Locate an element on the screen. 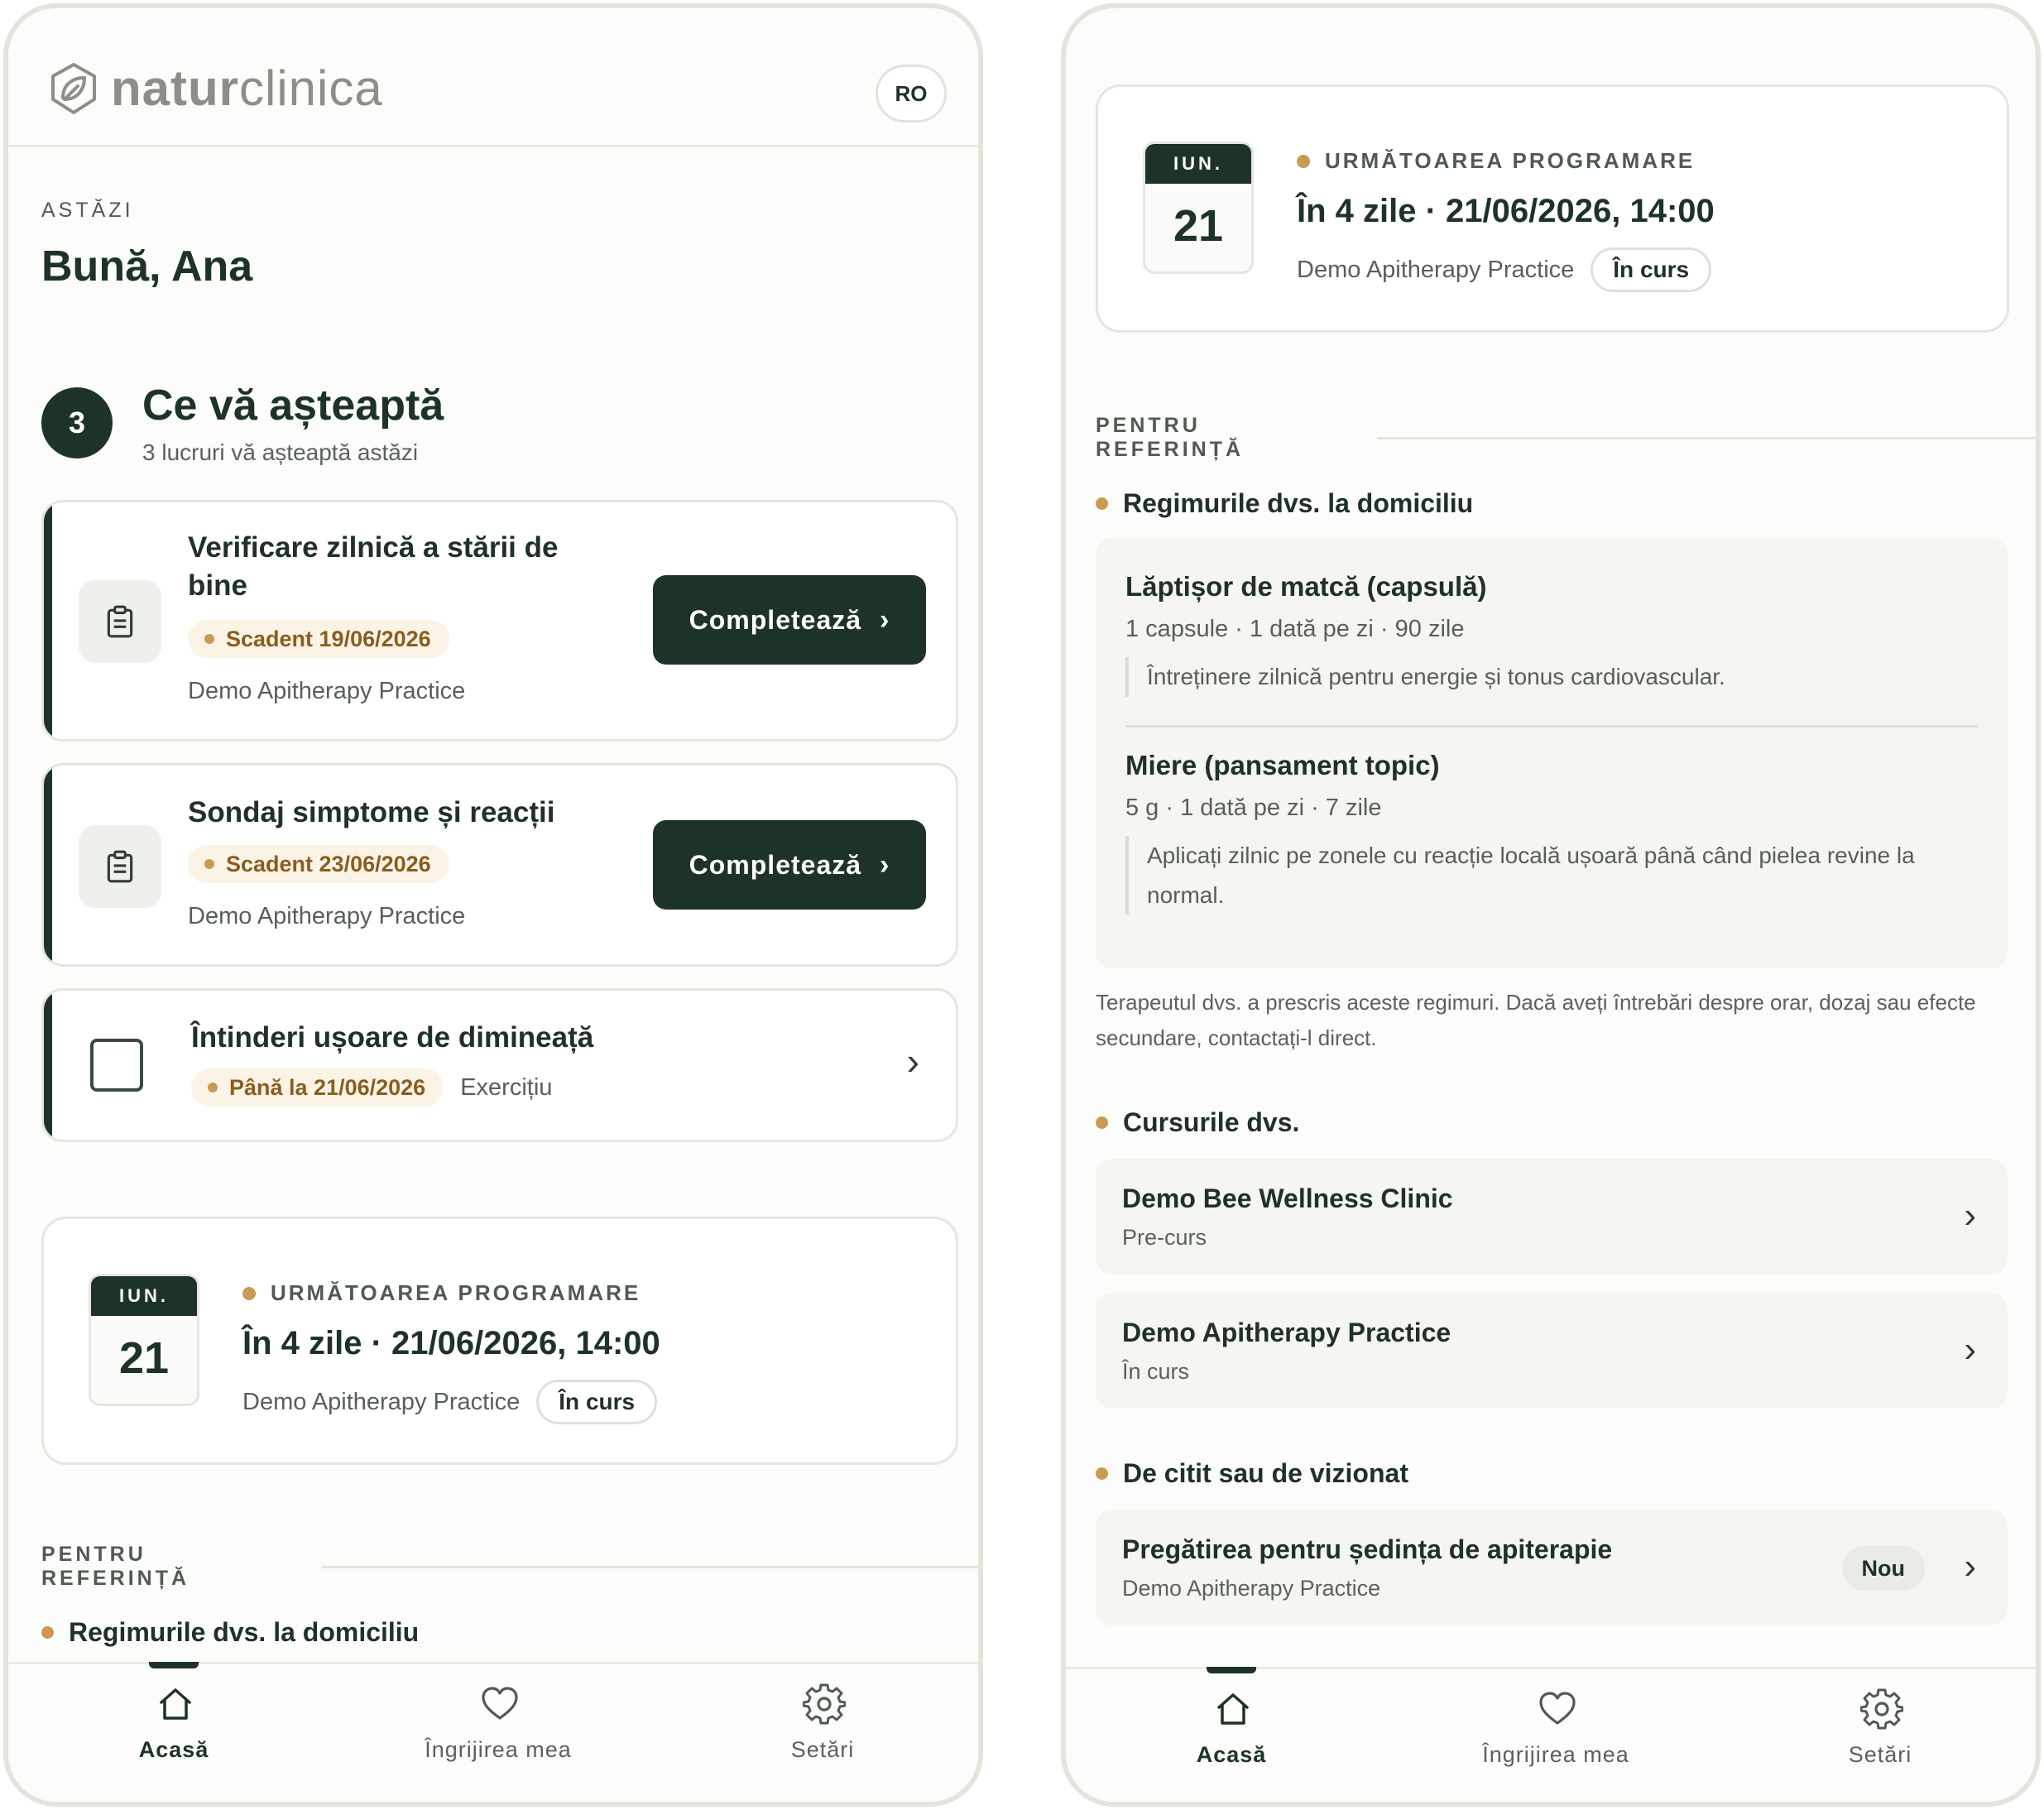 The width and height of the screenshot is (2044, 1810). task-checkbox is located at coordinates (117, 1065).